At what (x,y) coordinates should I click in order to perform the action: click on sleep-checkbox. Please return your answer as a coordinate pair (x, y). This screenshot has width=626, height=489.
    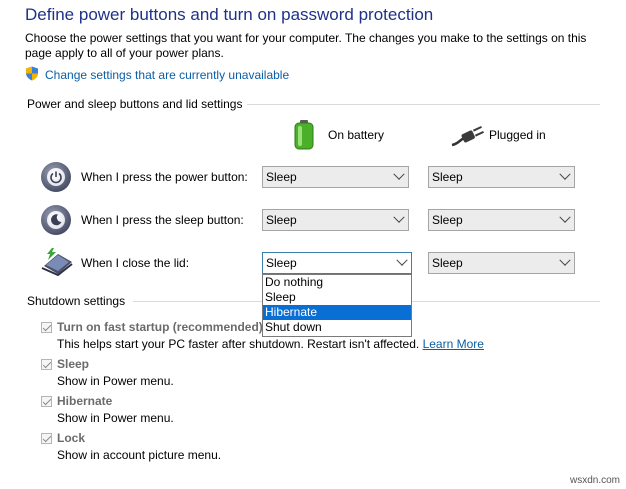
    Looking at the image, I should click on (46, 364).